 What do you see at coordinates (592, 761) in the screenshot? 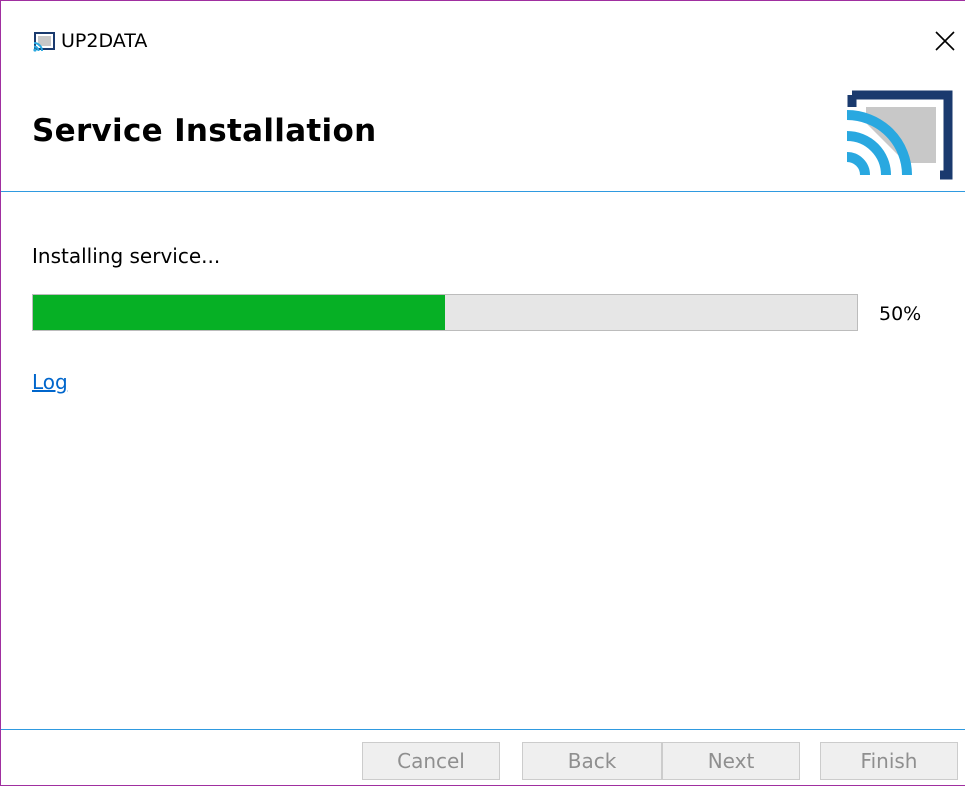
I see `back-button: Back` at bounding box center [592, 761].